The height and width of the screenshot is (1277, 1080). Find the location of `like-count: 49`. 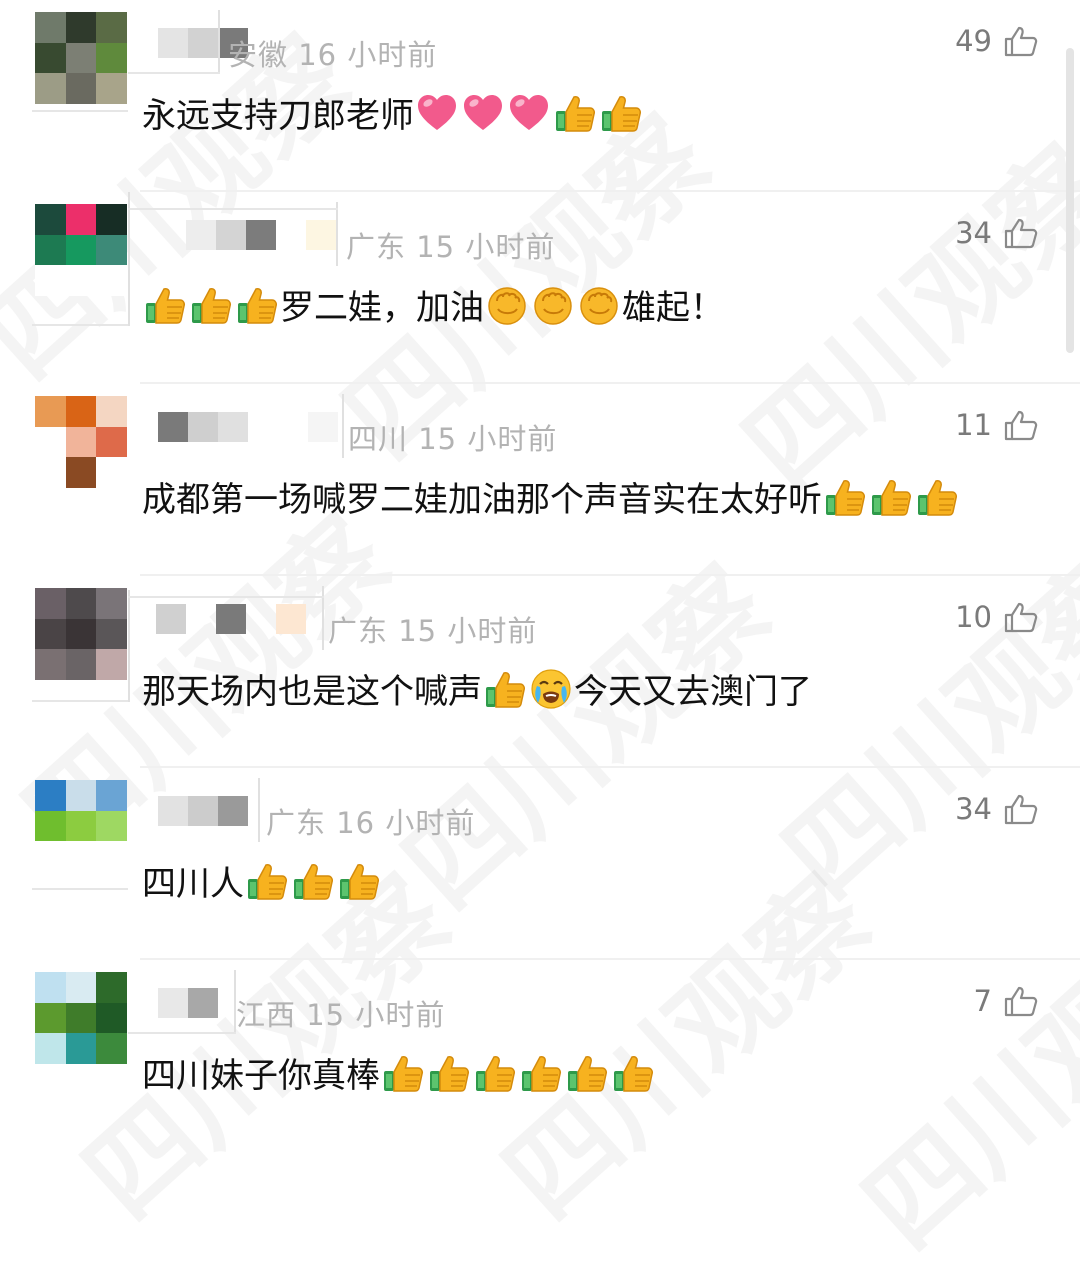

like-count: 49 is located at coordinates (973, 41).